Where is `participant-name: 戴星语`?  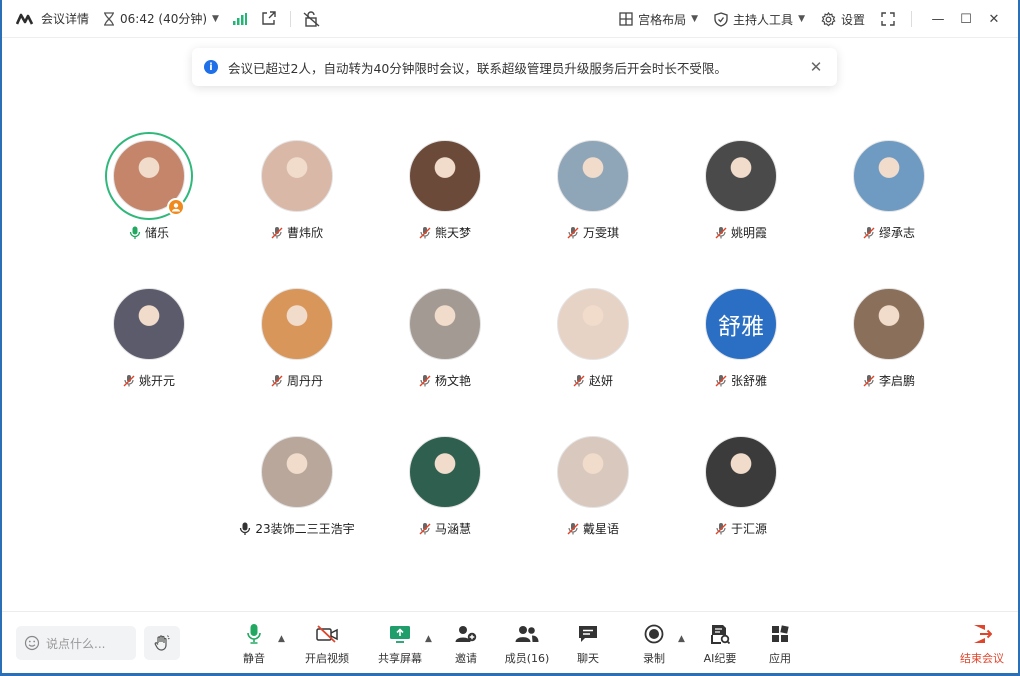 participant-name: 戴星语 is located at coordinates (600, 529).